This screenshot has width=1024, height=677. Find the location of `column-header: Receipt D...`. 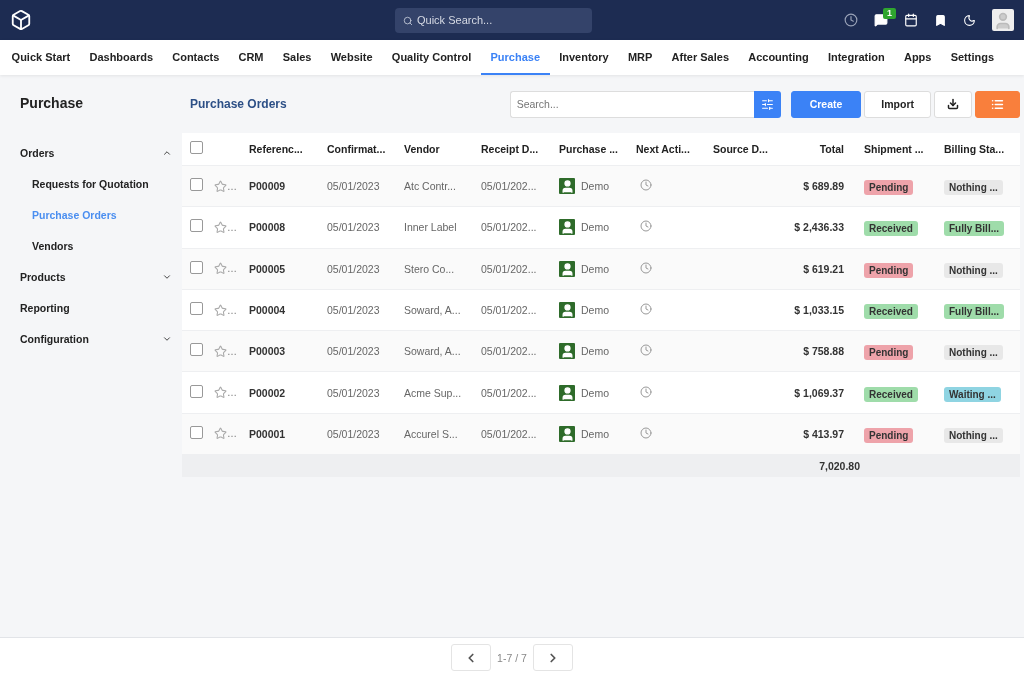

column-header: Receipt D... is located at coordinates (520, 149).